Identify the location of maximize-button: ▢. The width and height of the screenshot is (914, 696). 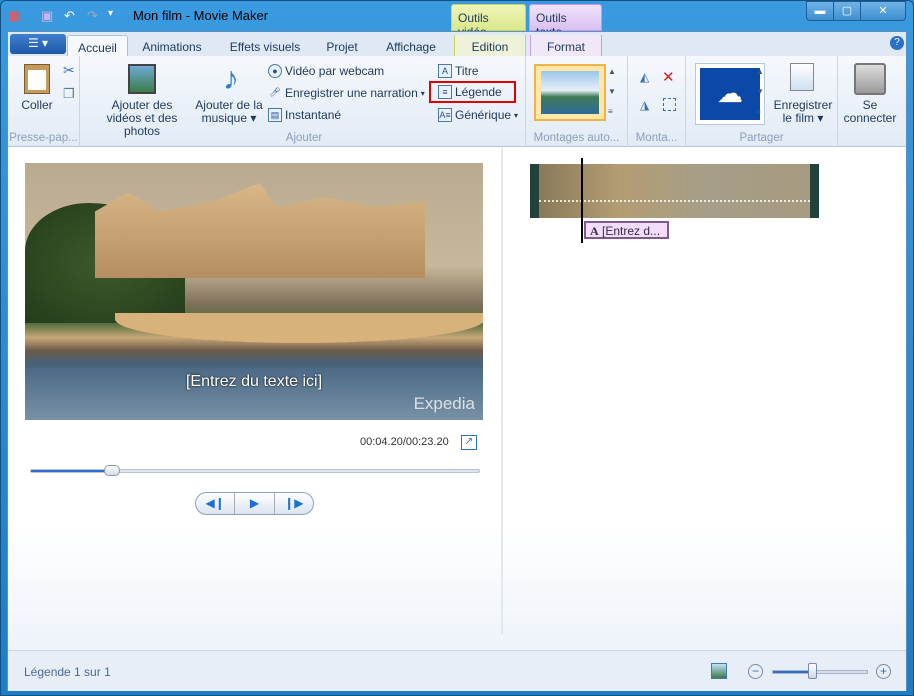
(847, 11).